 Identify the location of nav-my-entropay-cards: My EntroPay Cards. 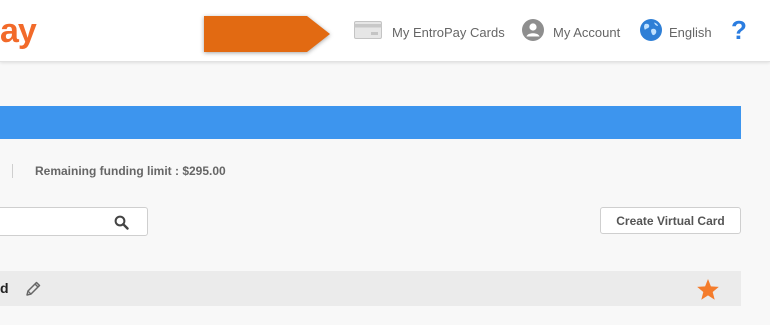
(429, 32).